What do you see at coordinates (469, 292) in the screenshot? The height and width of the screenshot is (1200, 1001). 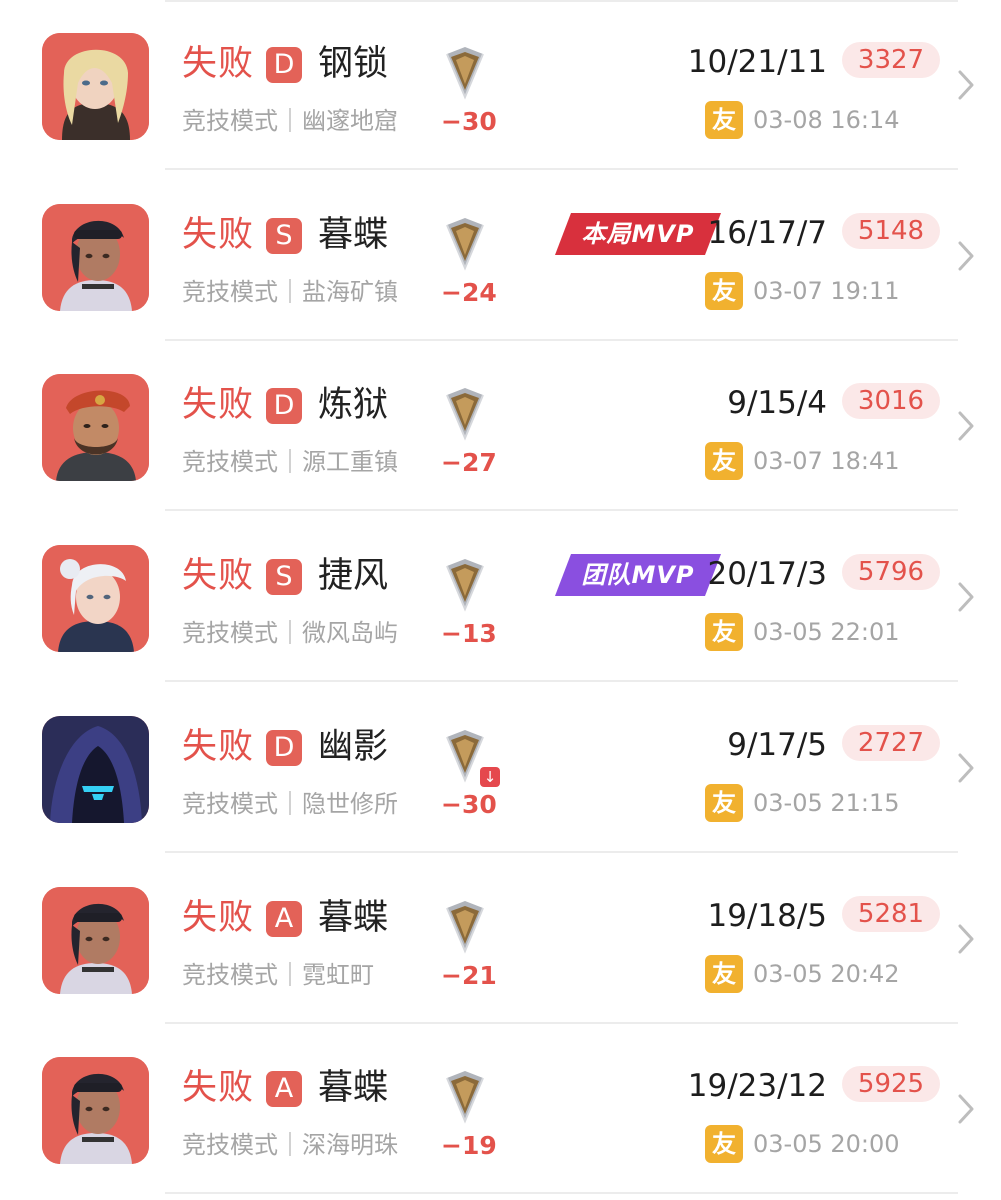 I see `rank-delta: −24` at bounding box center [469, 292].